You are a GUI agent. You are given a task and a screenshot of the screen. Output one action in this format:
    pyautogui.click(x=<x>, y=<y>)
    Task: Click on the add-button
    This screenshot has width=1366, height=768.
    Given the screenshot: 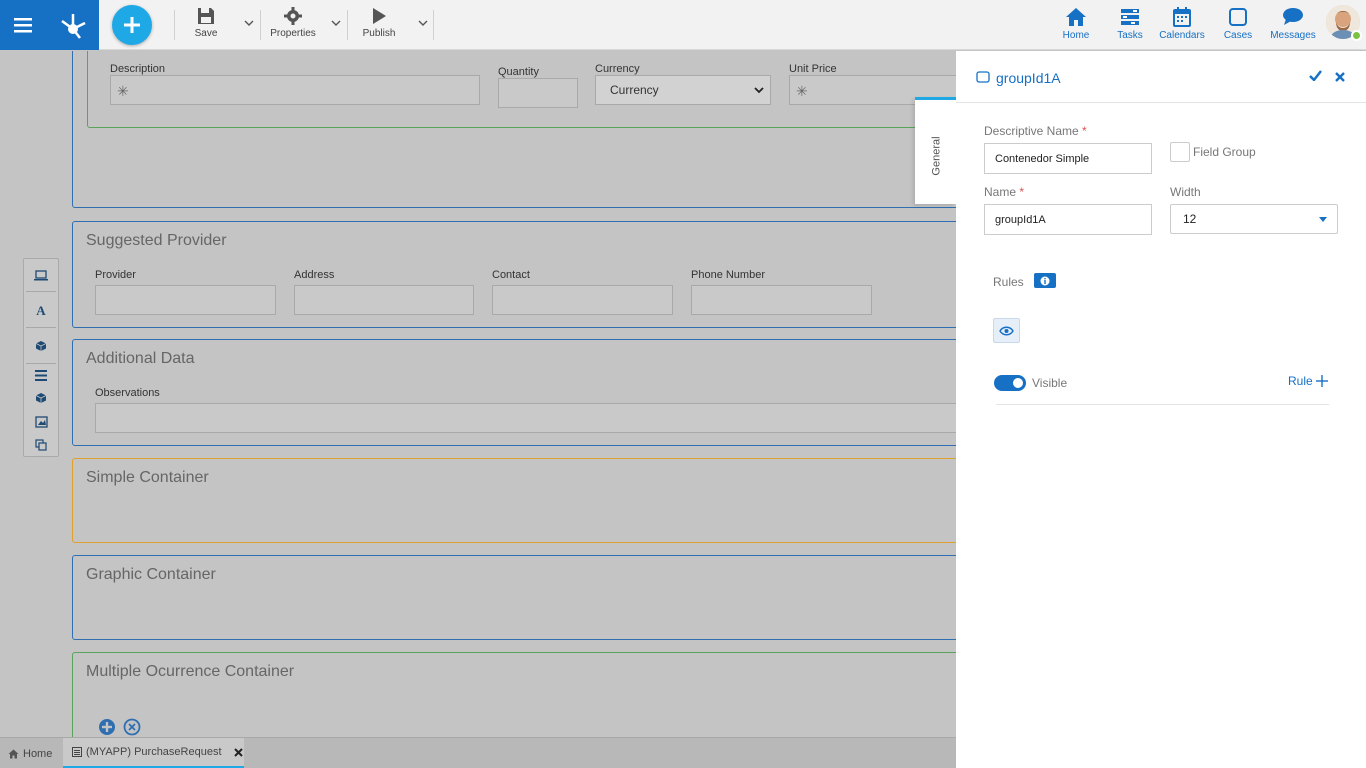 What is the action you would take?
    pyautogui.click(x=132, y=25)
    